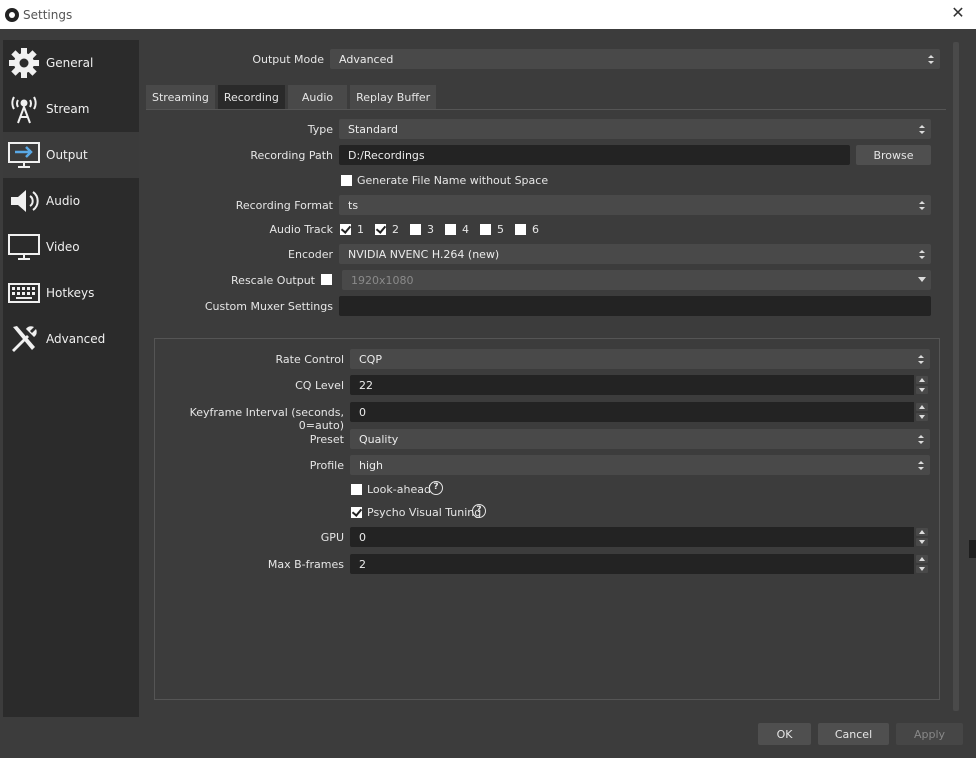 This screenshot has width=976, height=758. Describe the element at coordinates (360, 229) in the screenshot. I see `audio-track-1-label: 1` at that location.